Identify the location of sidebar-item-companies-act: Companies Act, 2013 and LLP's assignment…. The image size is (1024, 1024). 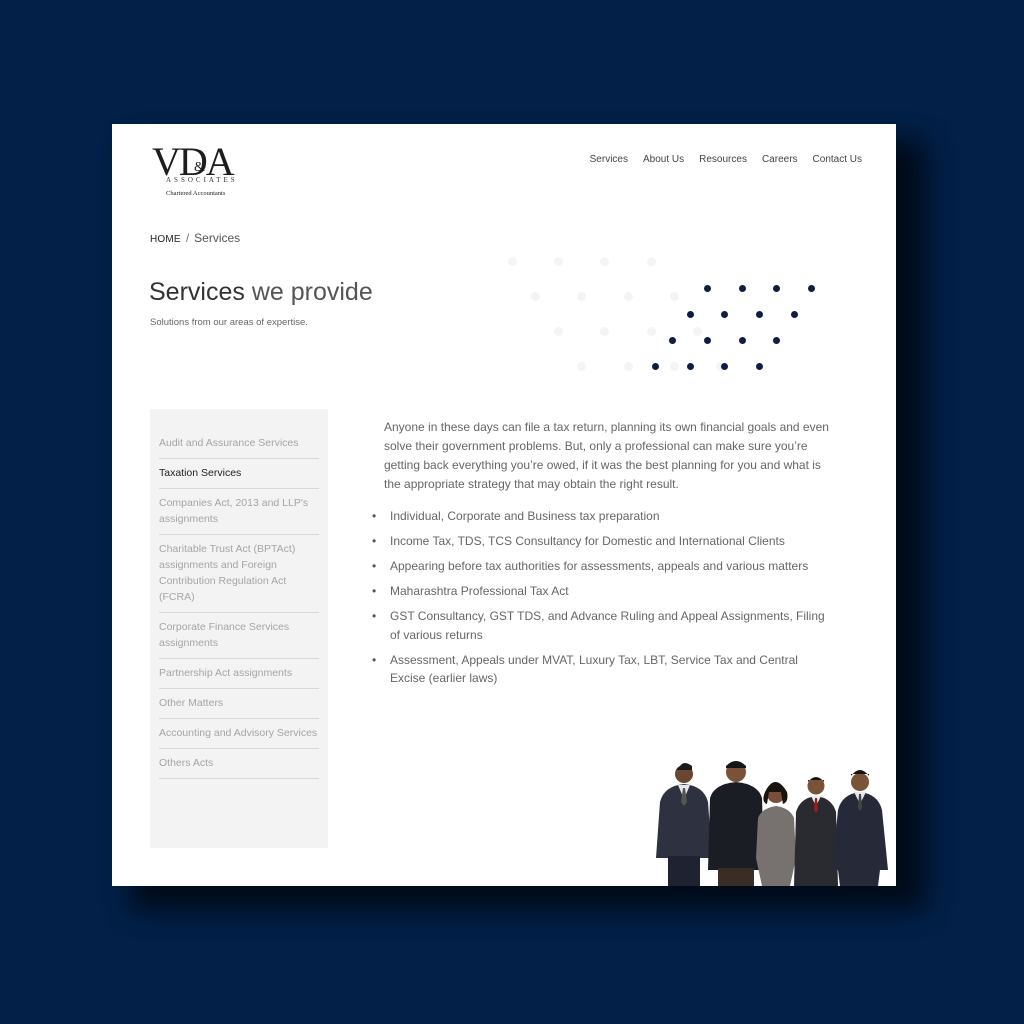
(239, 512).